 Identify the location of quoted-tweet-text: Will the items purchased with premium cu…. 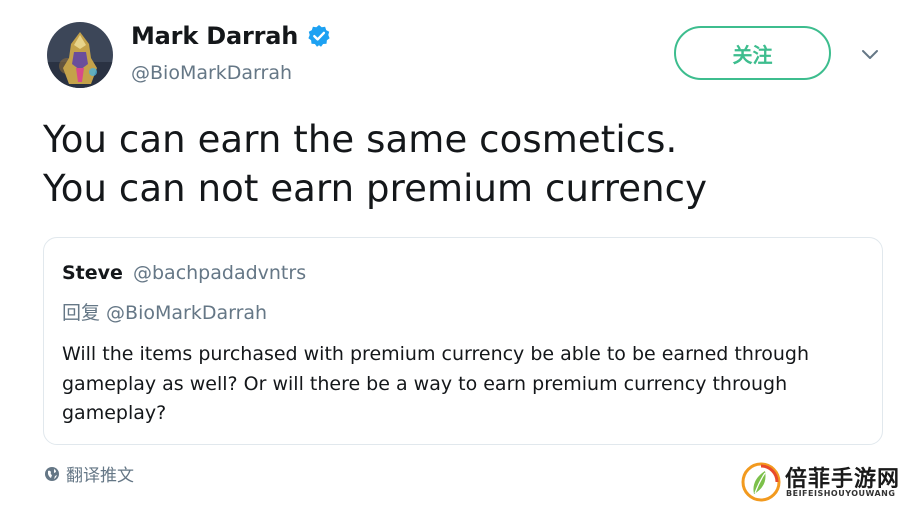
(452, 384).